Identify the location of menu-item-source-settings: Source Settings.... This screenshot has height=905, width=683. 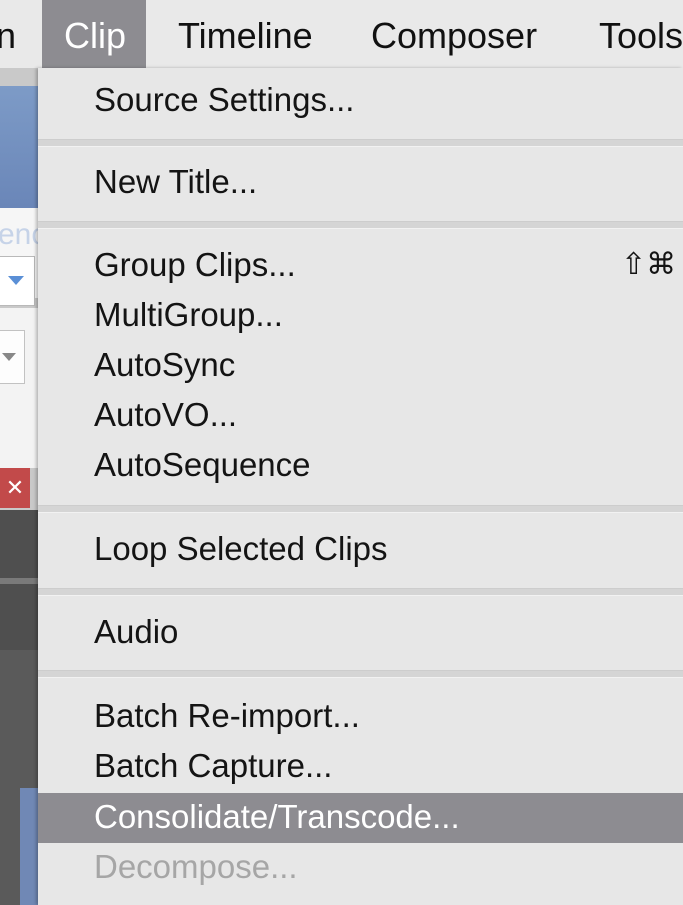
(360, 100).